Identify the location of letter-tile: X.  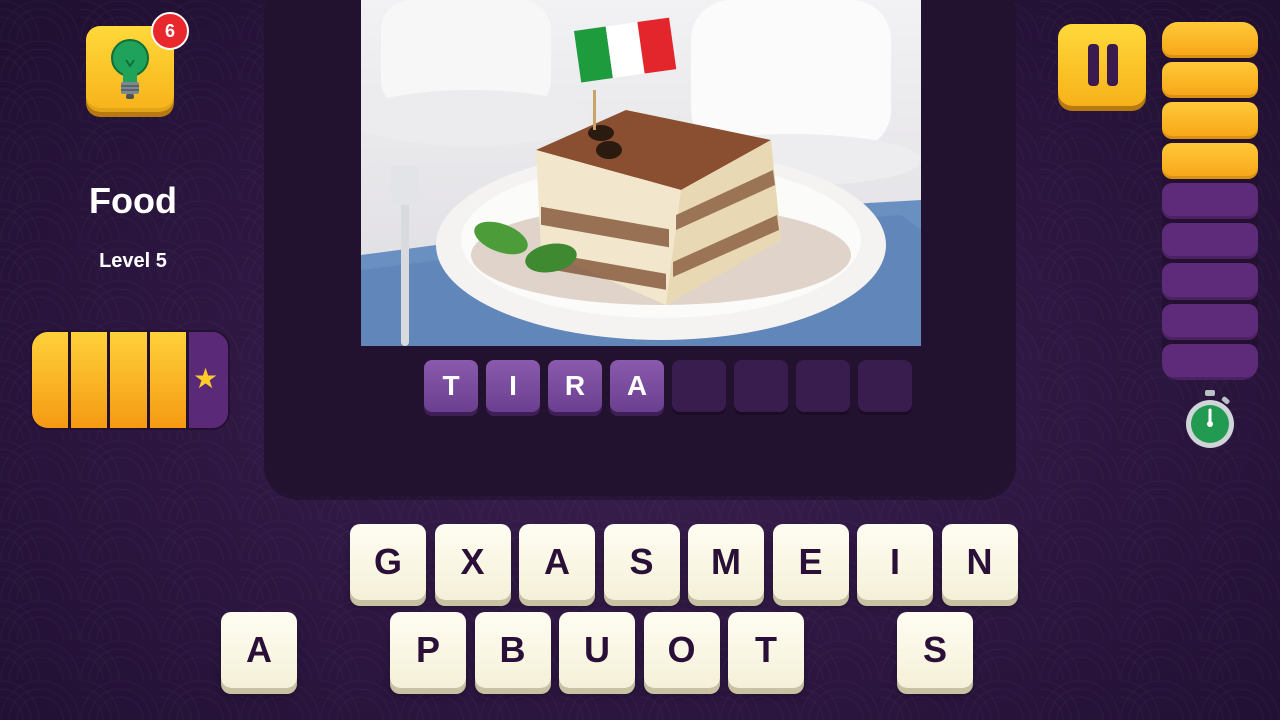
(472, 562).